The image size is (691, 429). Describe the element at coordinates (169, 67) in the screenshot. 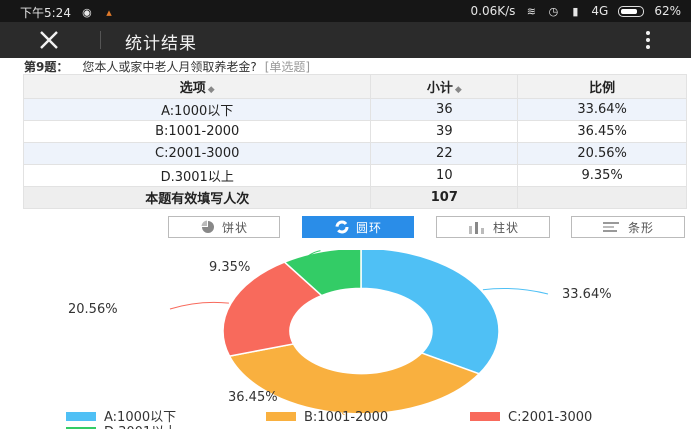

I see `question-text: 您本人或家中老人月领取养老金?` at that location.